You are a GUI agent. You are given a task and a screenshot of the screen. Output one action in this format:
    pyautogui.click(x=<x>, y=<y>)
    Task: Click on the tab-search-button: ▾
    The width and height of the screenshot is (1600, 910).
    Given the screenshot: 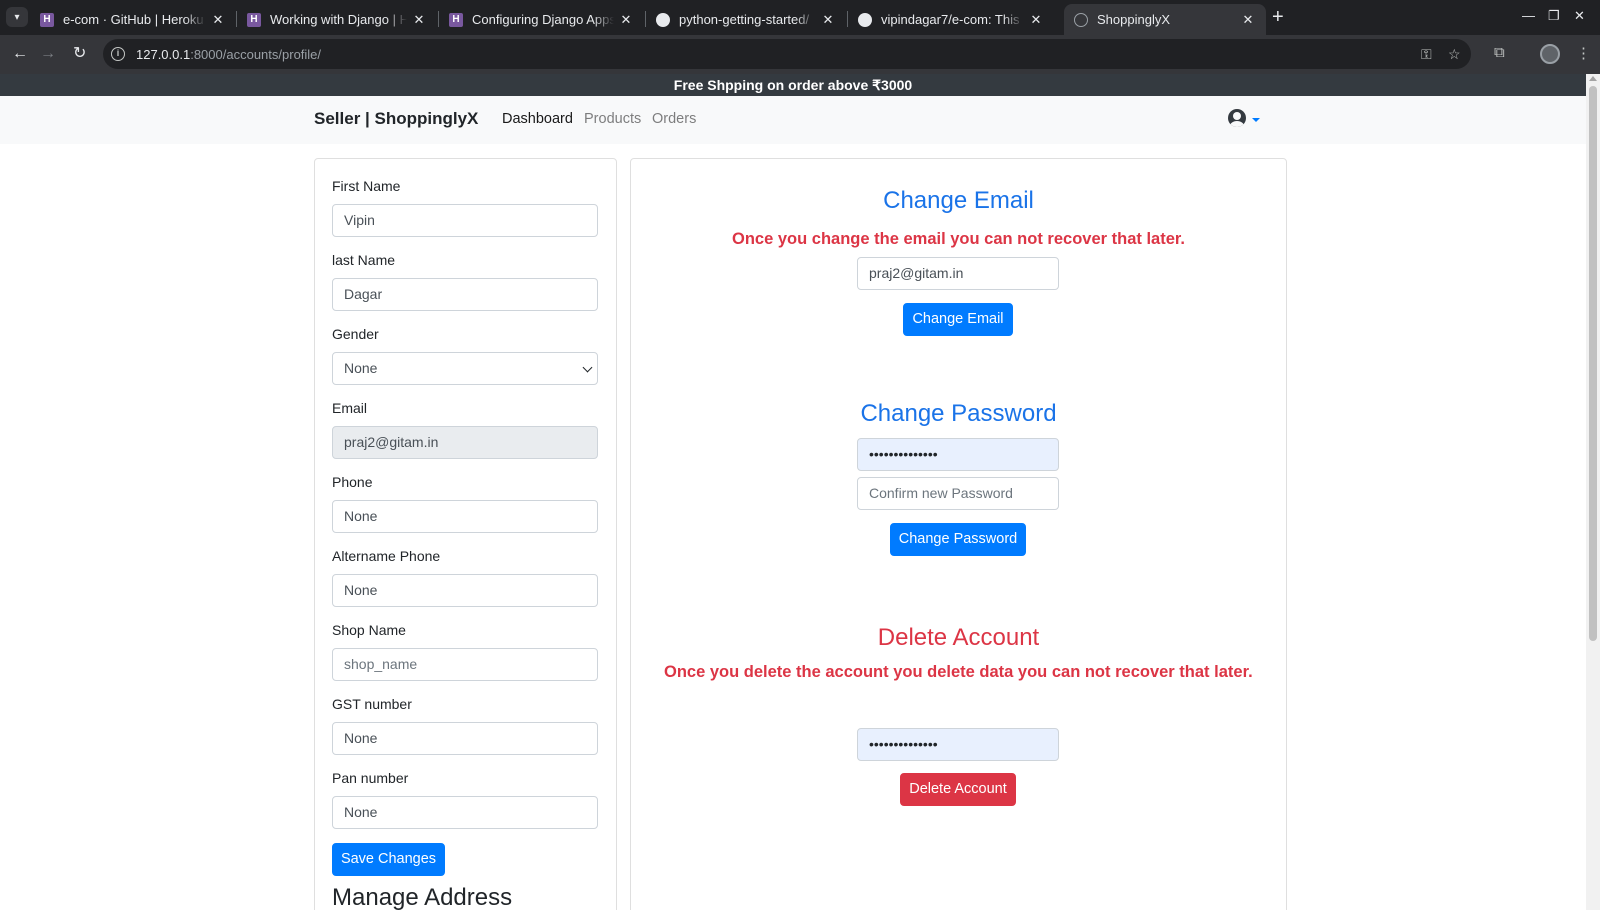 What is the action you would take?
    pyautogui.click(x=17, y=17)
    